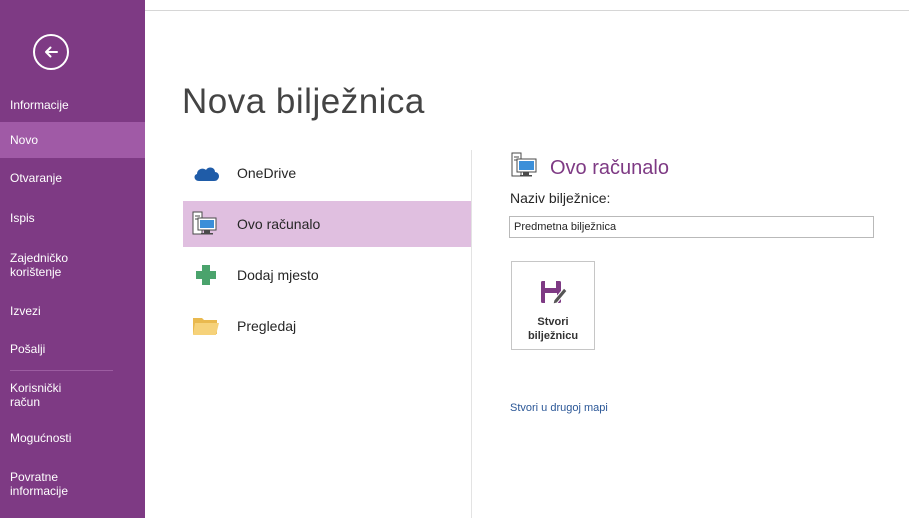  What do you see at coordinates (72, 105) in the screenshot?
I see `nav-item-informacije: Informacije` at bounding box center [72, 105].